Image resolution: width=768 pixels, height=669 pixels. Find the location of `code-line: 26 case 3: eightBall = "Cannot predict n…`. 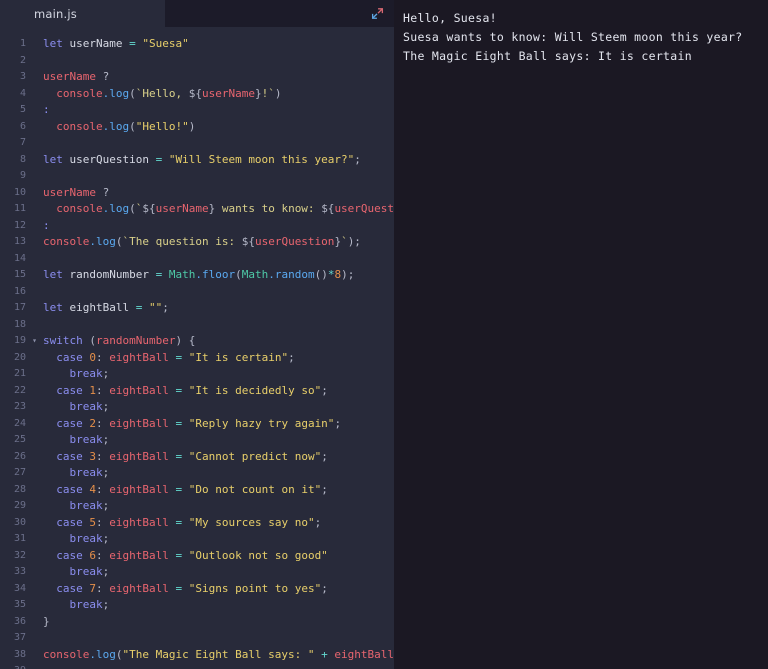

code-line: 26 case 3: eightBall = "Cannot predict n… is located at coordinates (197, 457).